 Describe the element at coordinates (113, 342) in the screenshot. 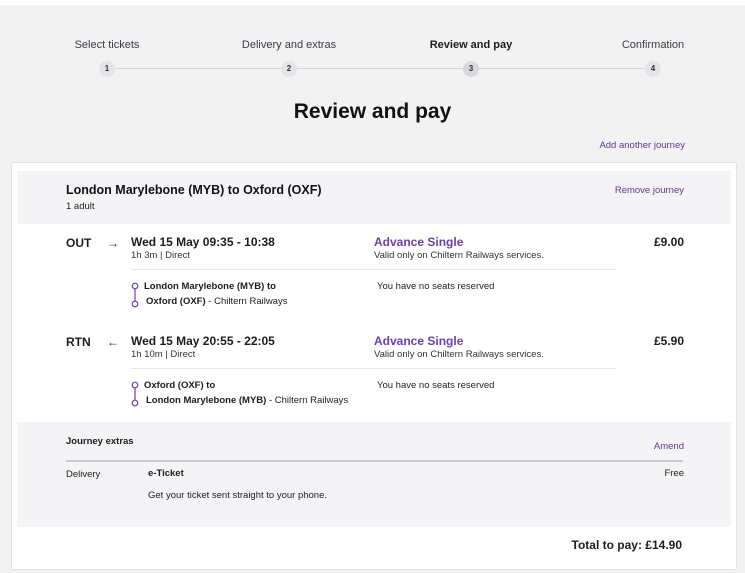

I see `arrow-left-icon: ←` at that location.